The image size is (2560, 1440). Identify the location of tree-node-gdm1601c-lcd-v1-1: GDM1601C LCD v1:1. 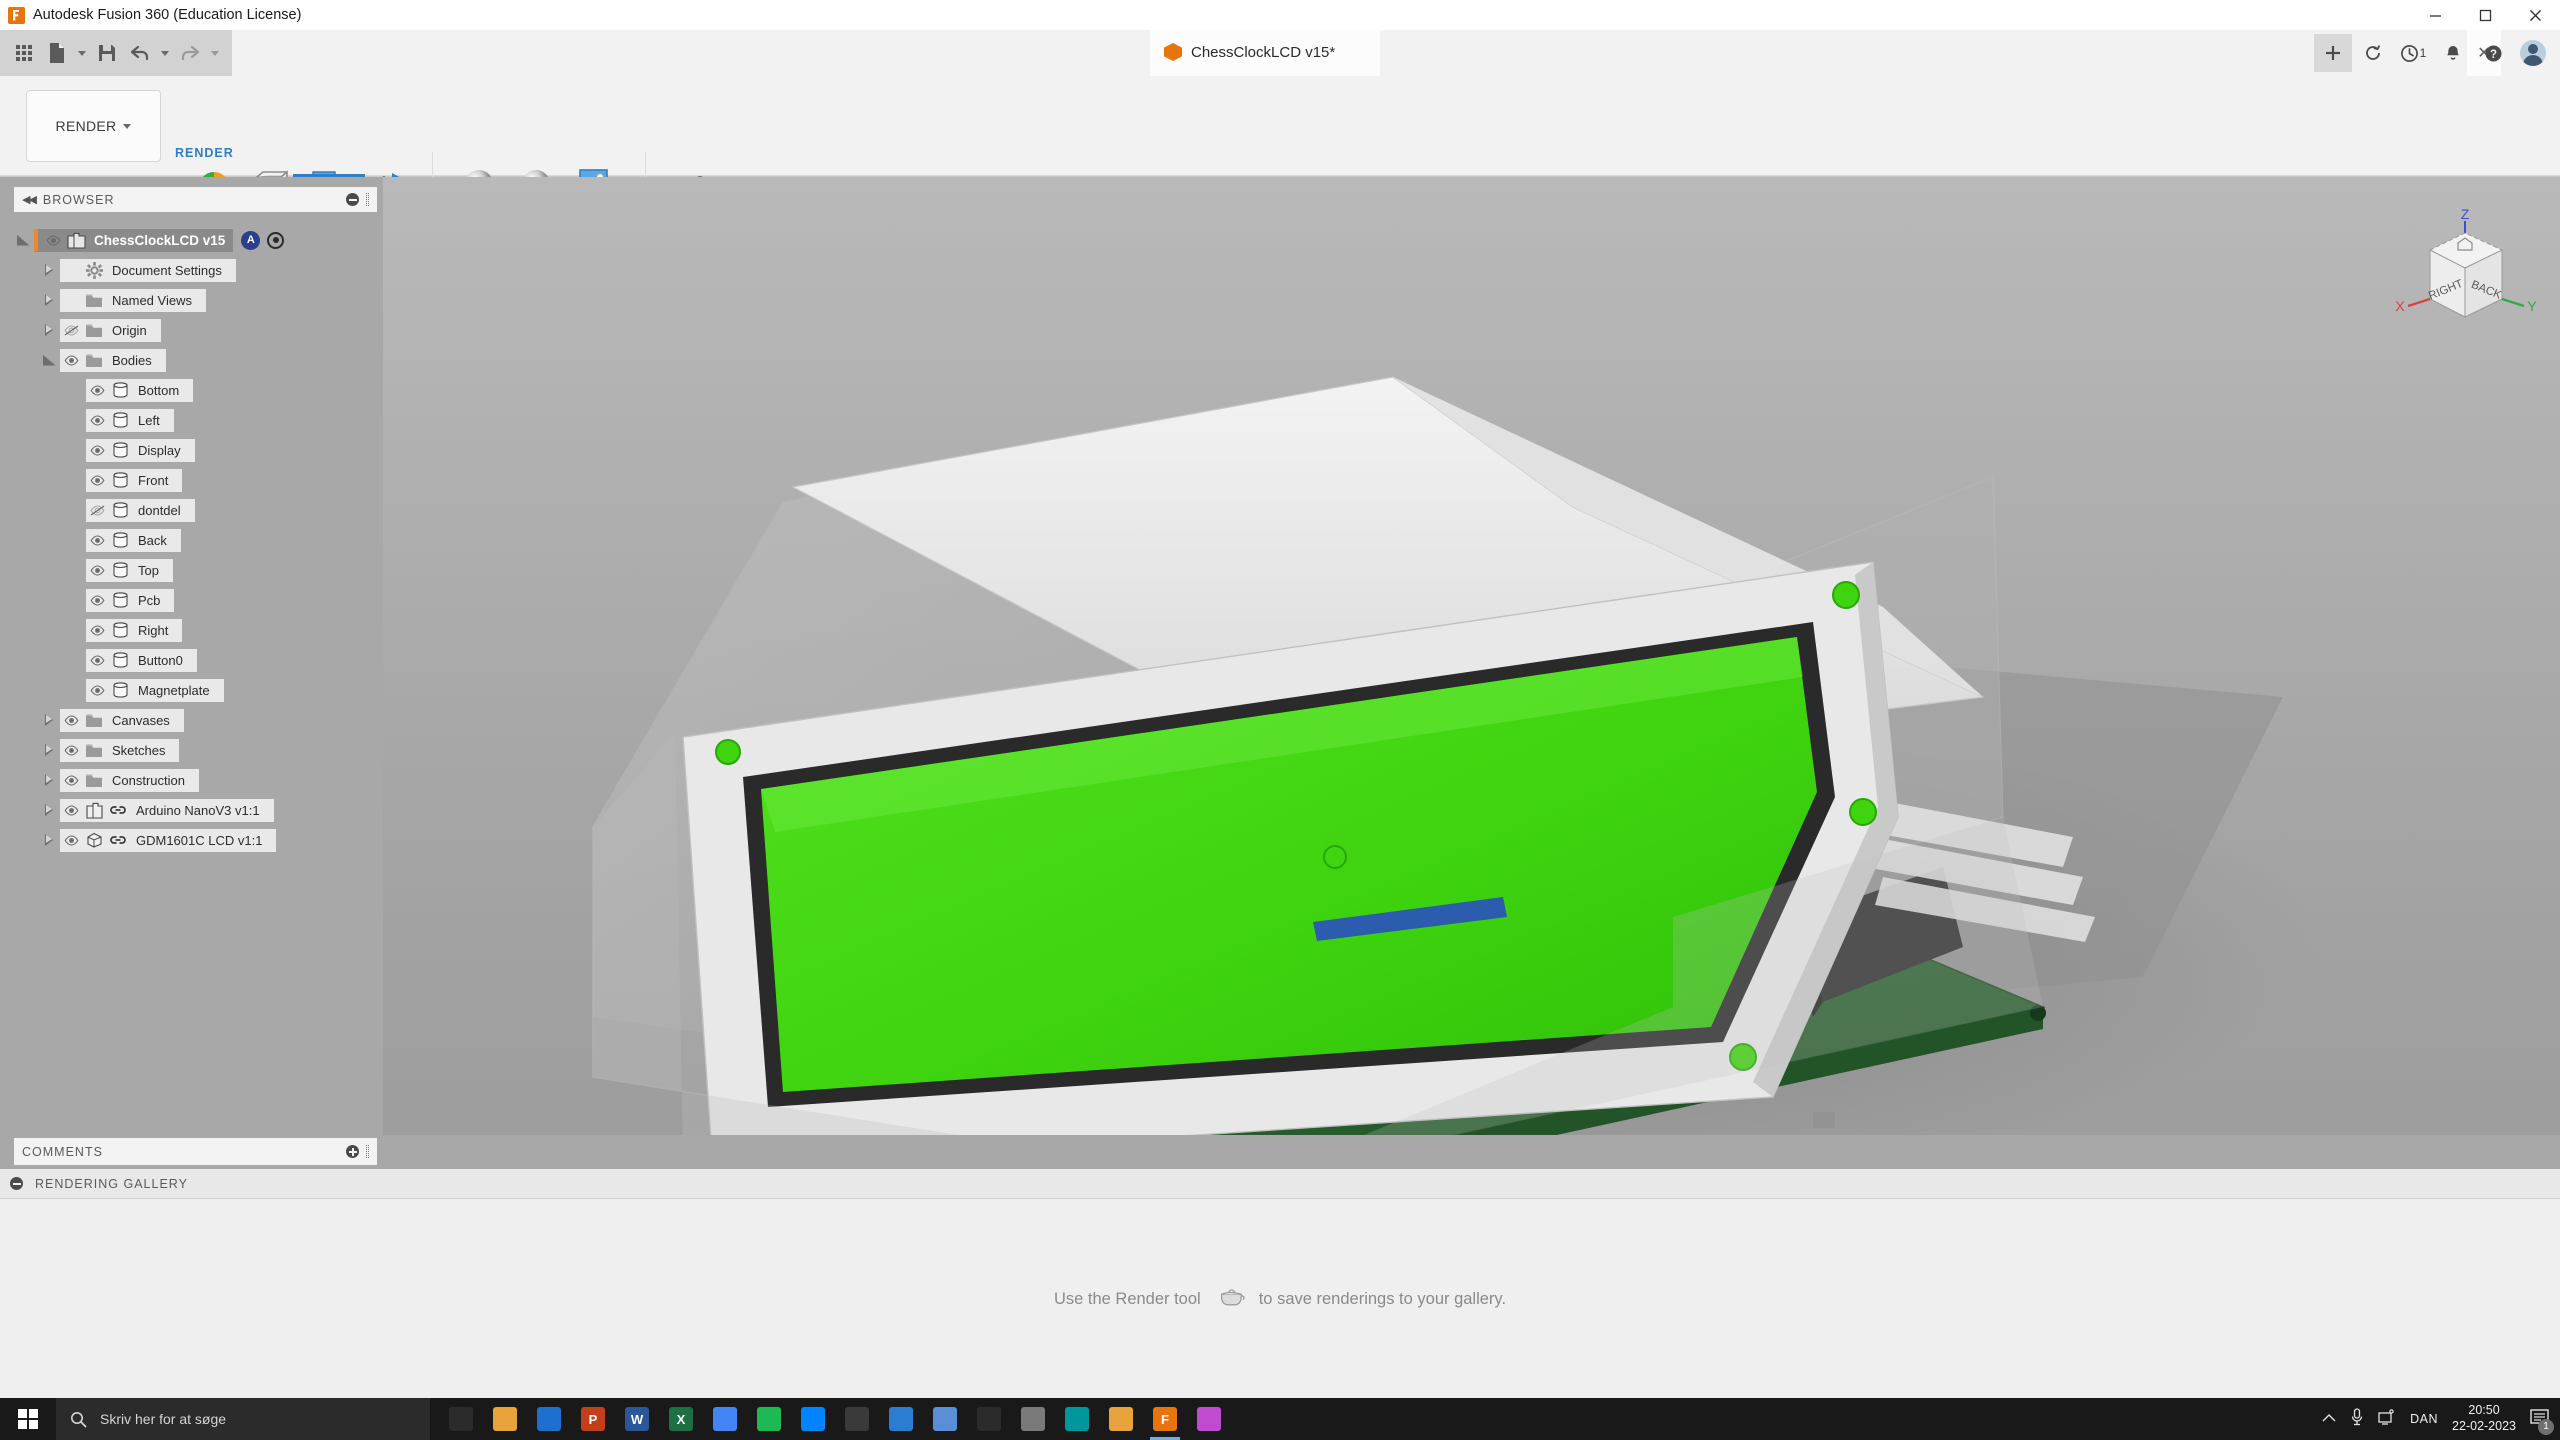
(191, 840).